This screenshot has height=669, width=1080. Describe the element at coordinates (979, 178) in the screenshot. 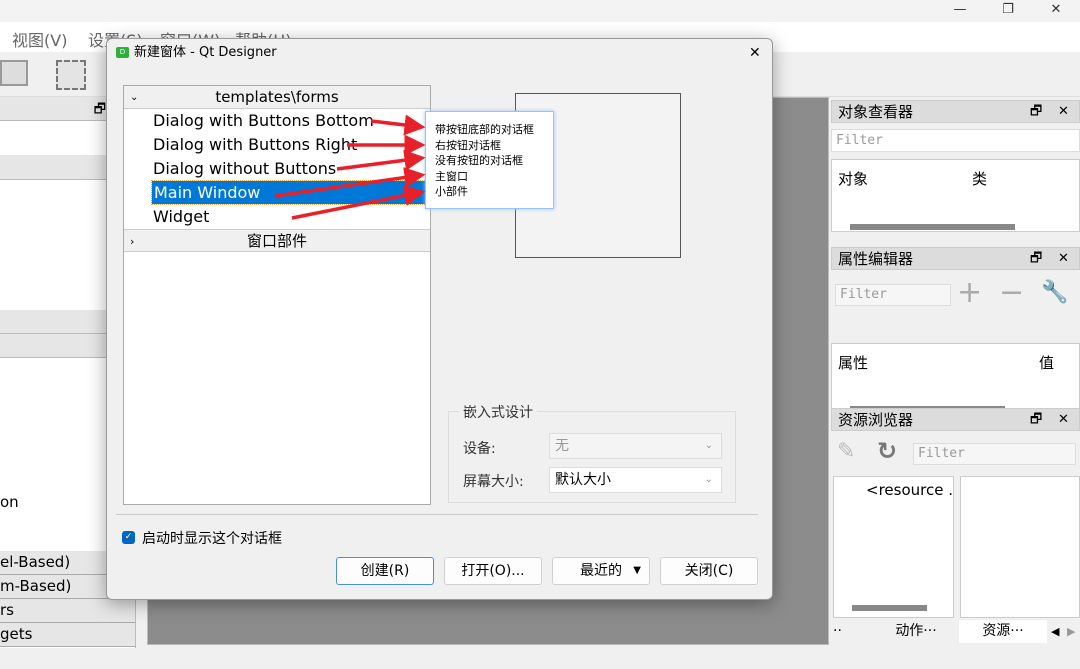

I see `column-header-class: 类` at that location.